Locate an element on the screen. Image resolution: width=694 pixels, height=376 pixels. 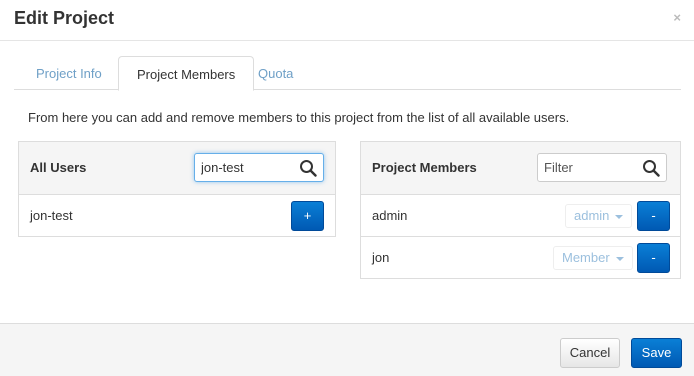
modal-footer: Cancel Save is located at coordinates (347, 349).